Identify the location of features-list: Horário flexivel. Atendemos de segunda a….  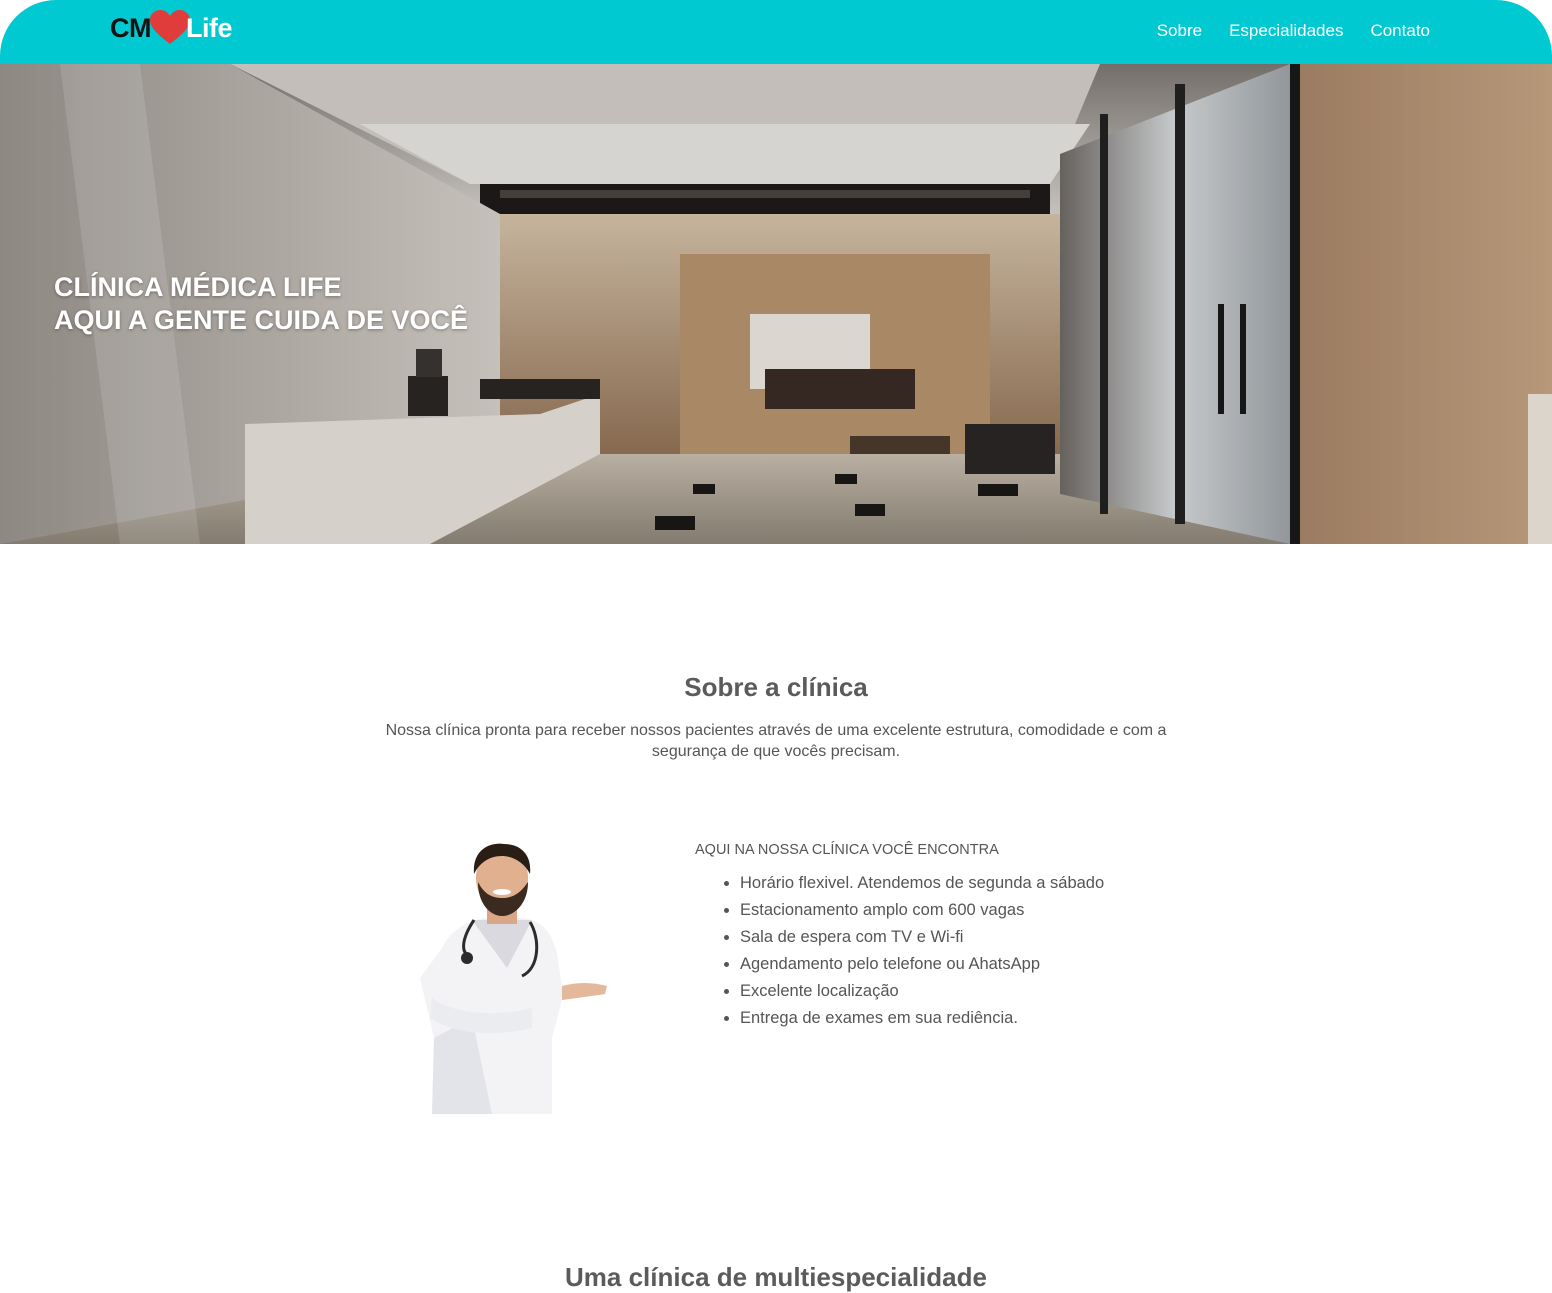
(955, 951).